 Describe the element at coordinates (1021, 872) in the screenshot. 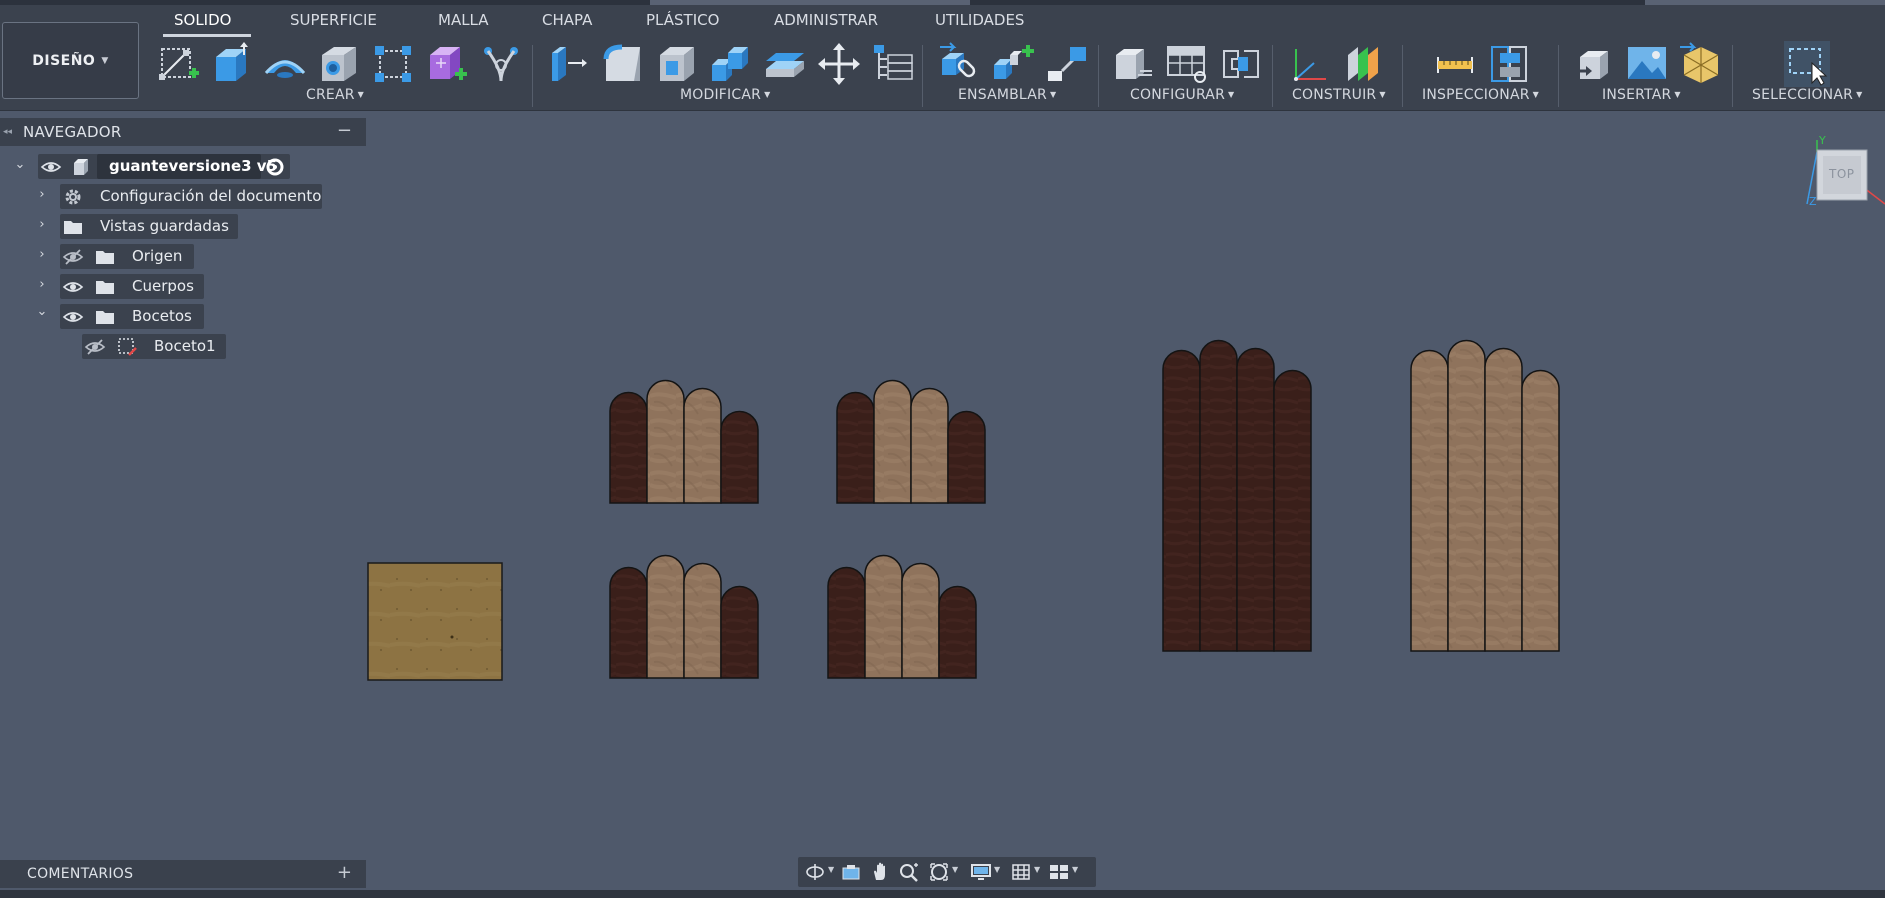

I see `grid-icon` at that location.